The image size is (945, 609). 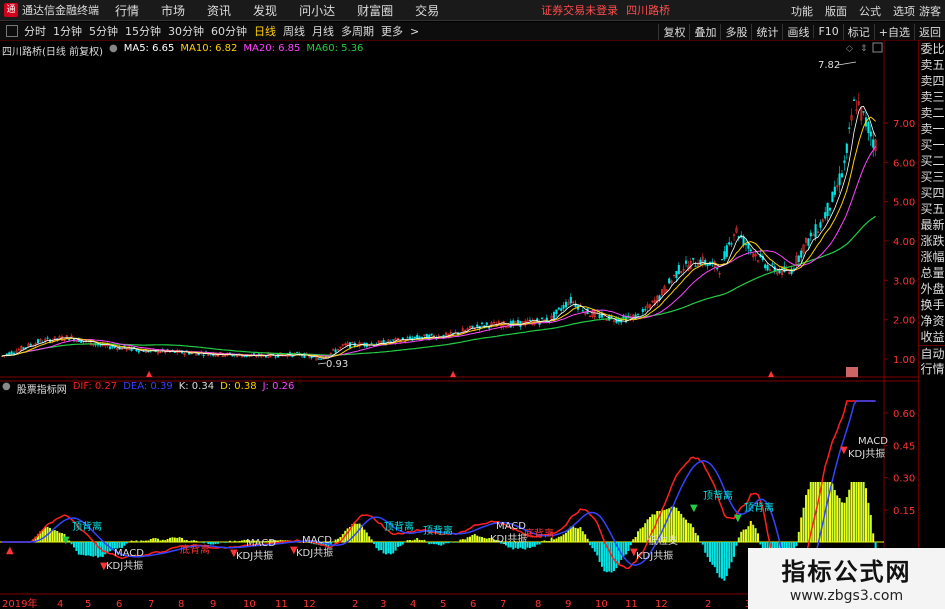 What do you see at coordinates (932, 193) in the screenshot?
I see `side-bid4: 买四` at bounding box center [932, 193].